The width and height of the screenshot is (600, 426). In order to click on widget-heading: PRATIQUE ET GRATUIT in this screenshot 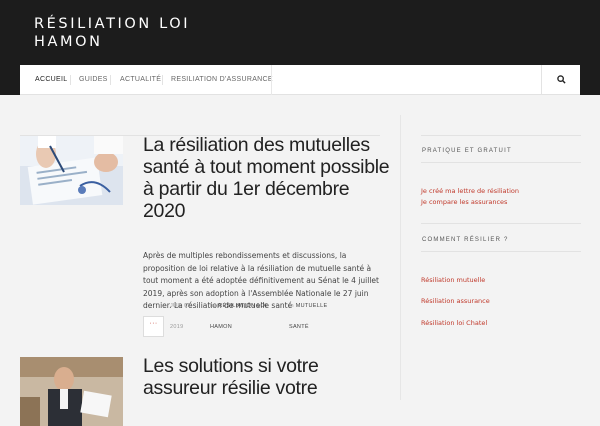, I will do `click(467, 151)`.